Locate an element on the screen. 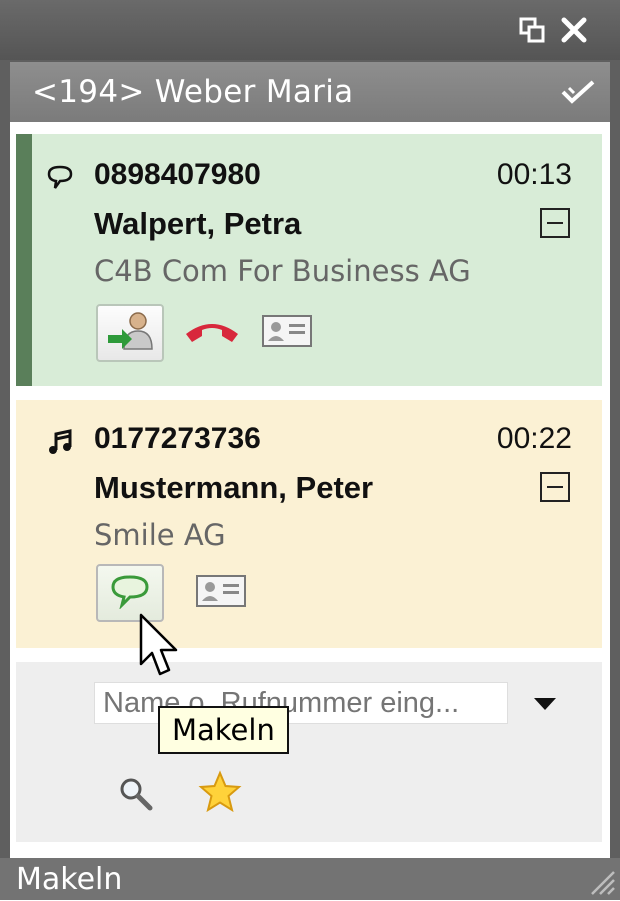 The image size is (620, 901). music-note-icon is located at coordinates (60, 442).